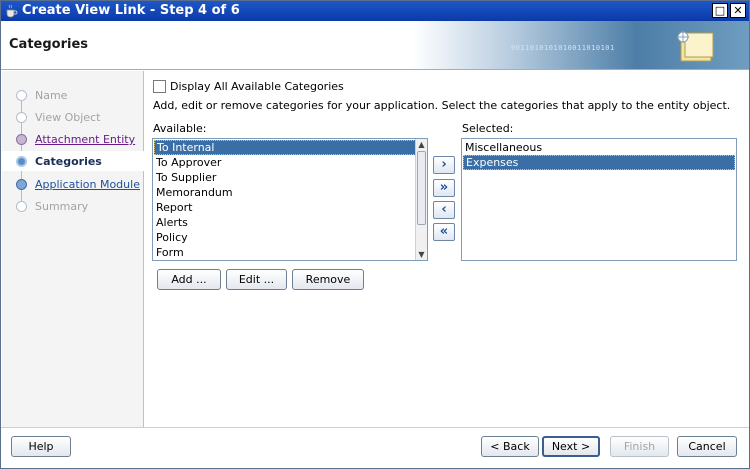 The height and width of the screenshot is (469, 750). What do you see at coordinates (85, 139) in the screenshot?
I see `train-step-label: Attachment Entity` at bounding box center [85, 139].